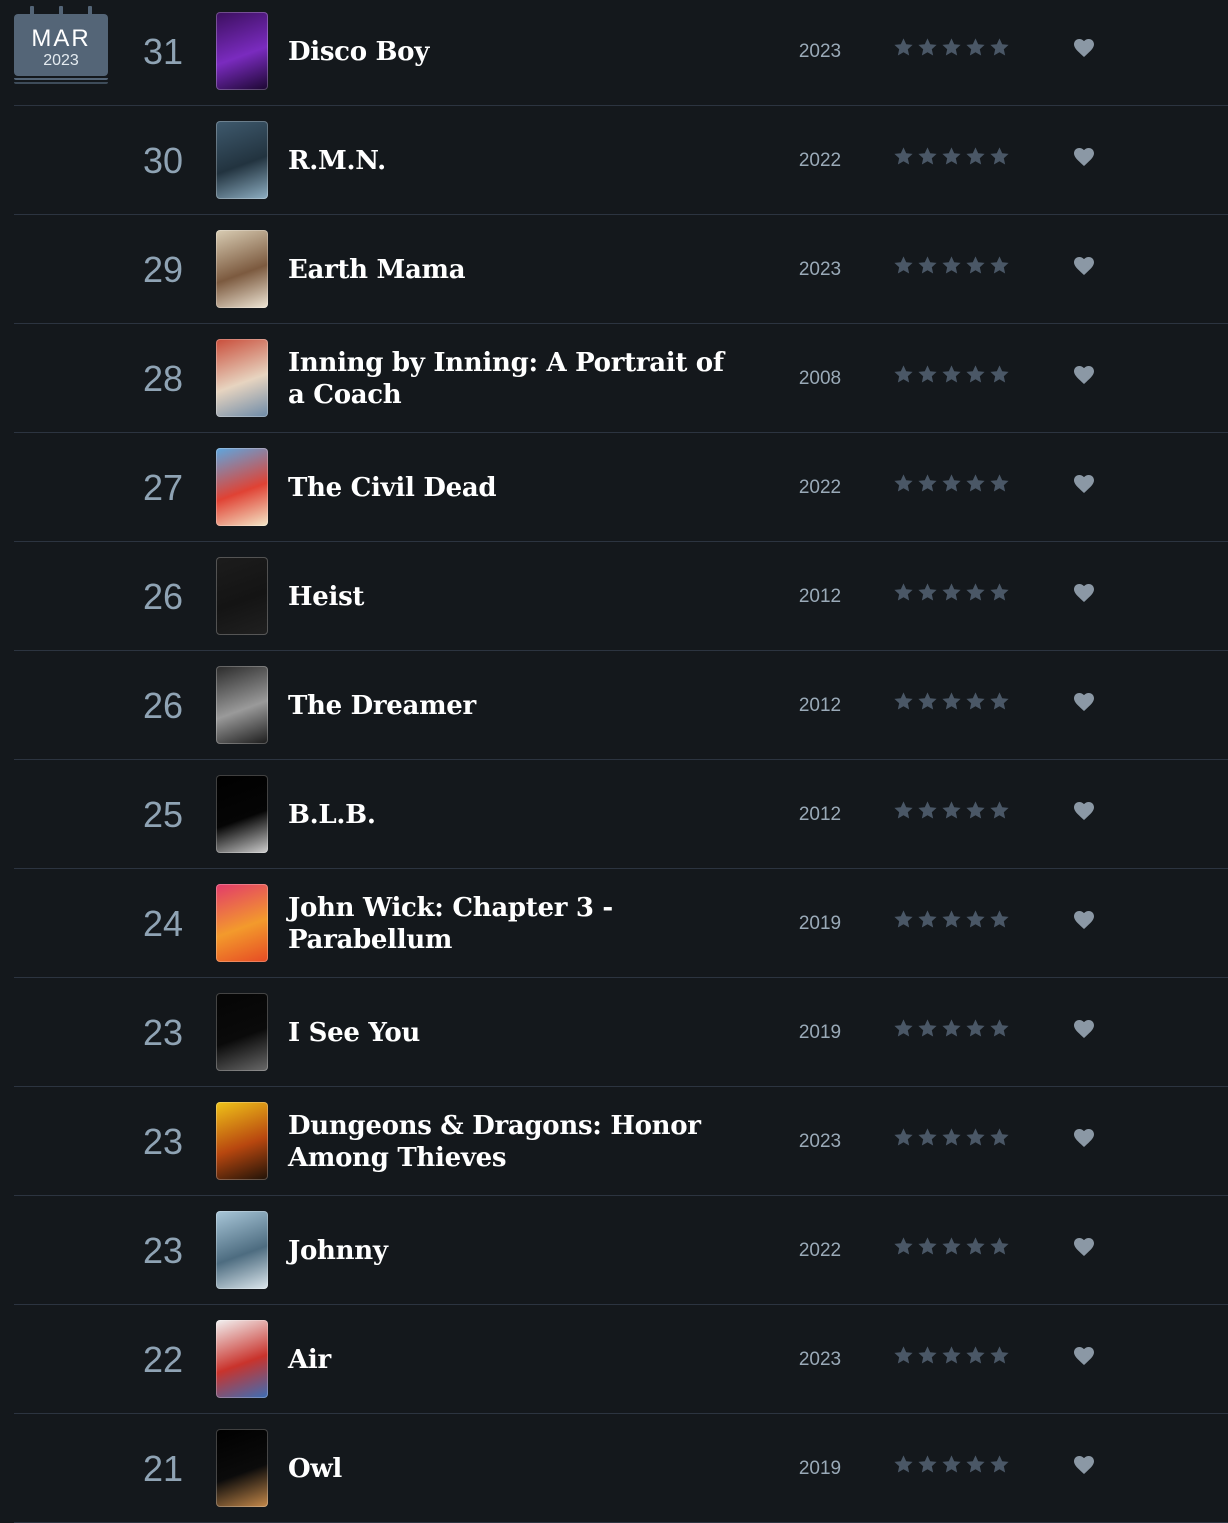 The width and height of the screenshot is (1228, 1523). I want to click on diary-entry-row: 31 Disco Boy 2023, so click(621, 53).